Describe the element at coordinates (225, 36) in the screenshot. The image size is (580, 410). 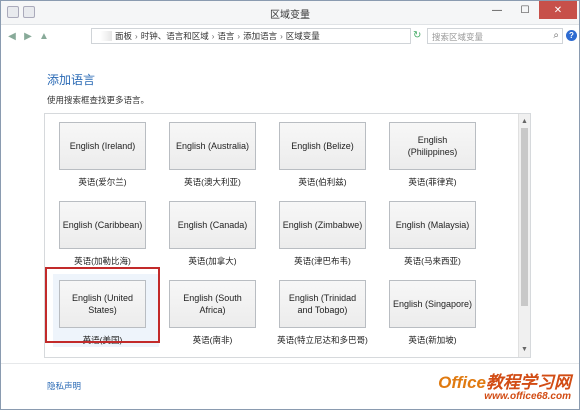
I see `breadcrumb-item: 语言` at that location.